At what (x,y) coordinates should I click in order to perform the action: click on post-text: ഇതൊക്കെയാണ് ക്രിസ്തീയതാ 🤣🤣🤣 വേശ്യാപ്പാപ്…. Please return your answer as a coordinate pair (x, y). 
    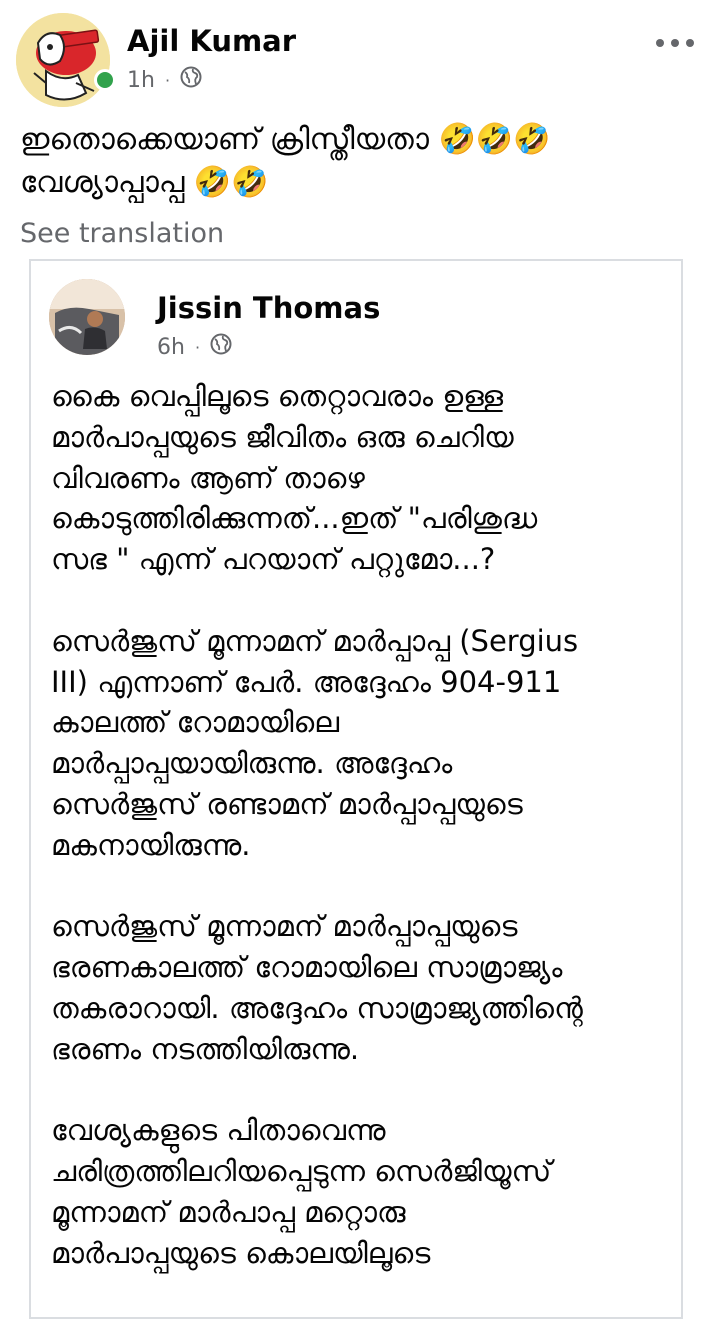
    Looking at the image, I should click on (355, 161).